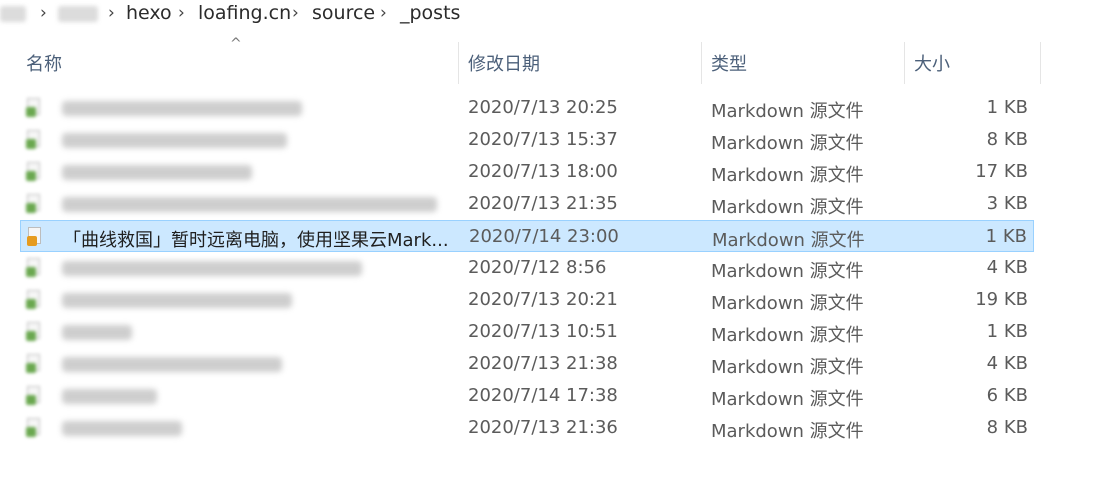  What do you see at coordinates (543, 107) in the screenshot?
I see `file-modified-date: 2020/7/13 20:25` at bounding box center [543, 107].